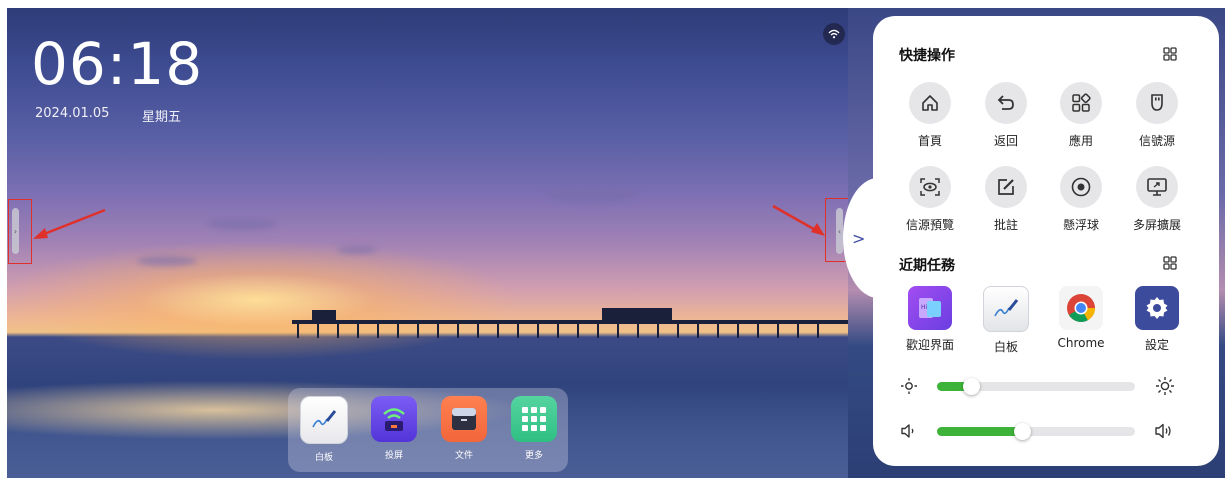  I want to click on annotate-icon, so click(1006, 187).